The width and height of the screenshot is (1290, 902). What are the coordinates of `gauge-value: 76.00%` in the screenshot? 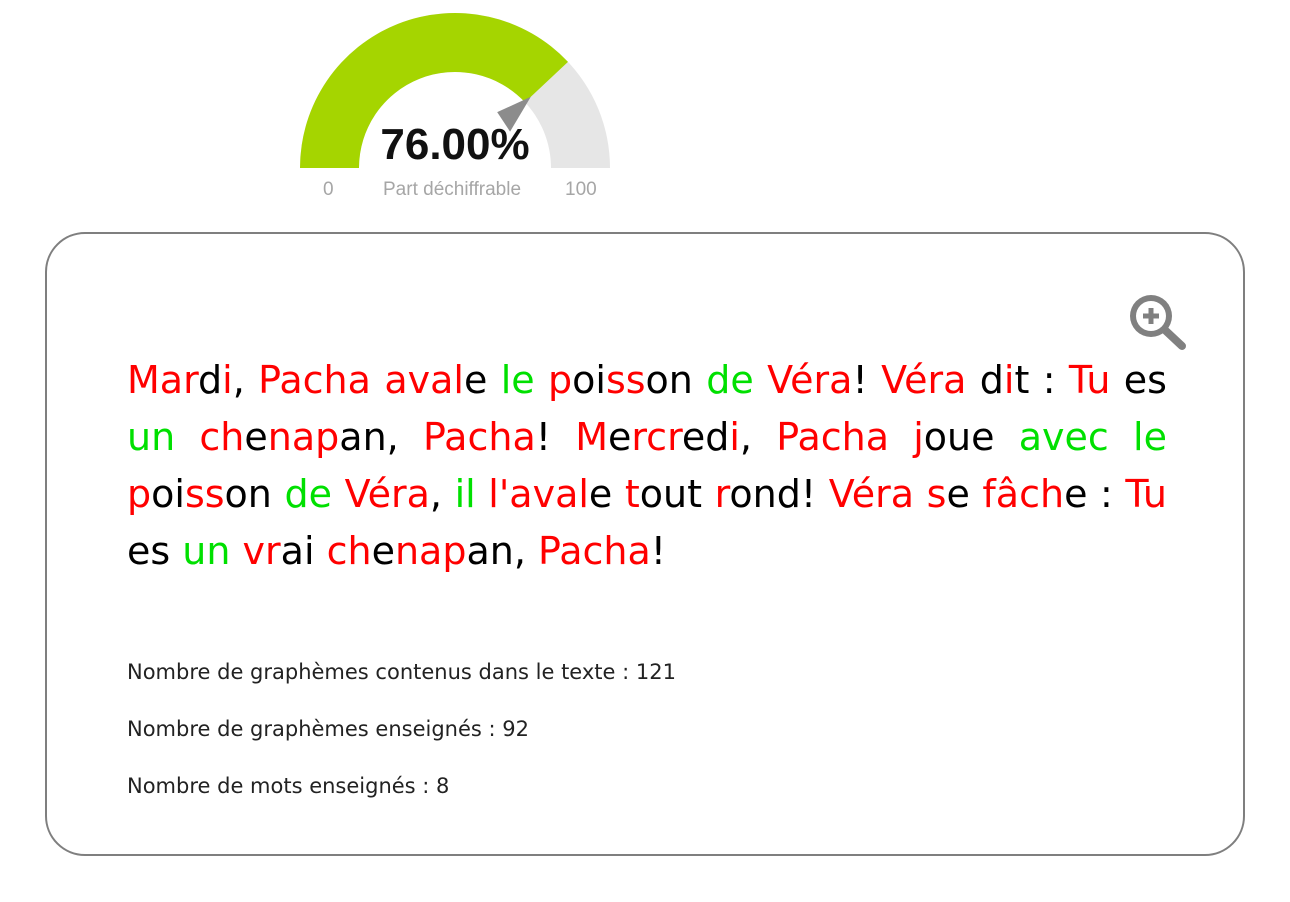 It's located at (455, 144).